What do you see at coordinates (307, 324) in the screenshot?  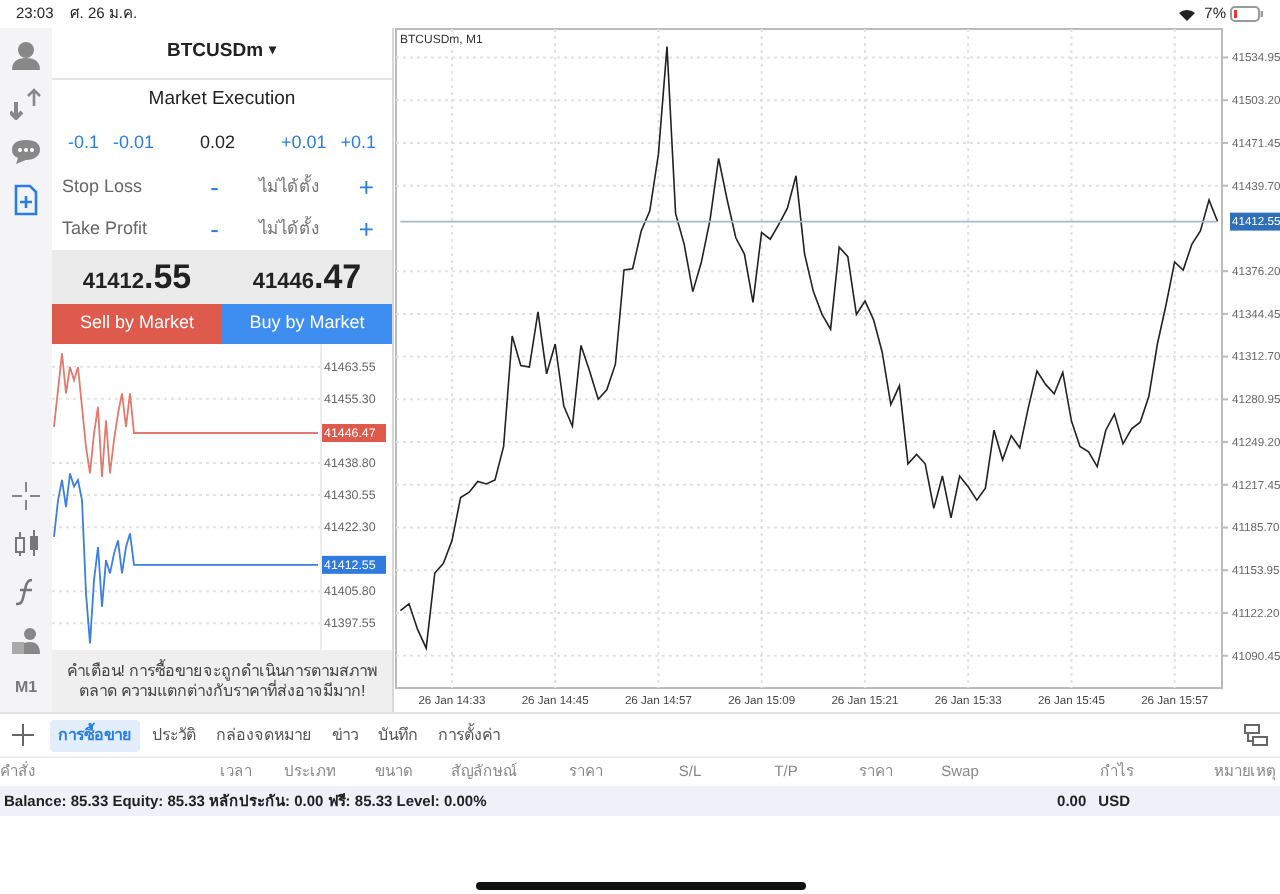 I see `buy-button: Buy by Market` at bounding box center [307, 324].